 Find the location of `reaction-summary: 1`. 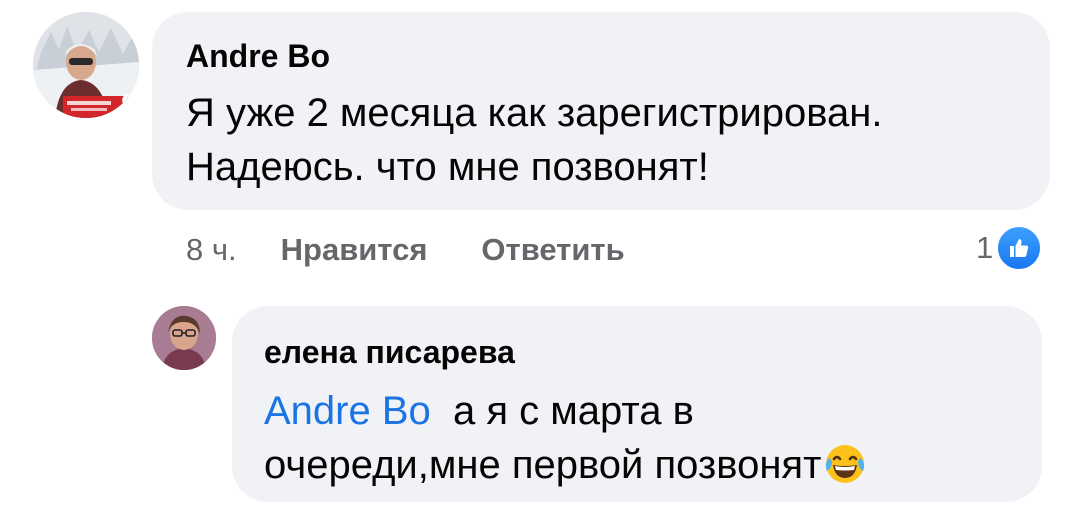

reaction-summary: 1 is located at coordinates (1010, 248).